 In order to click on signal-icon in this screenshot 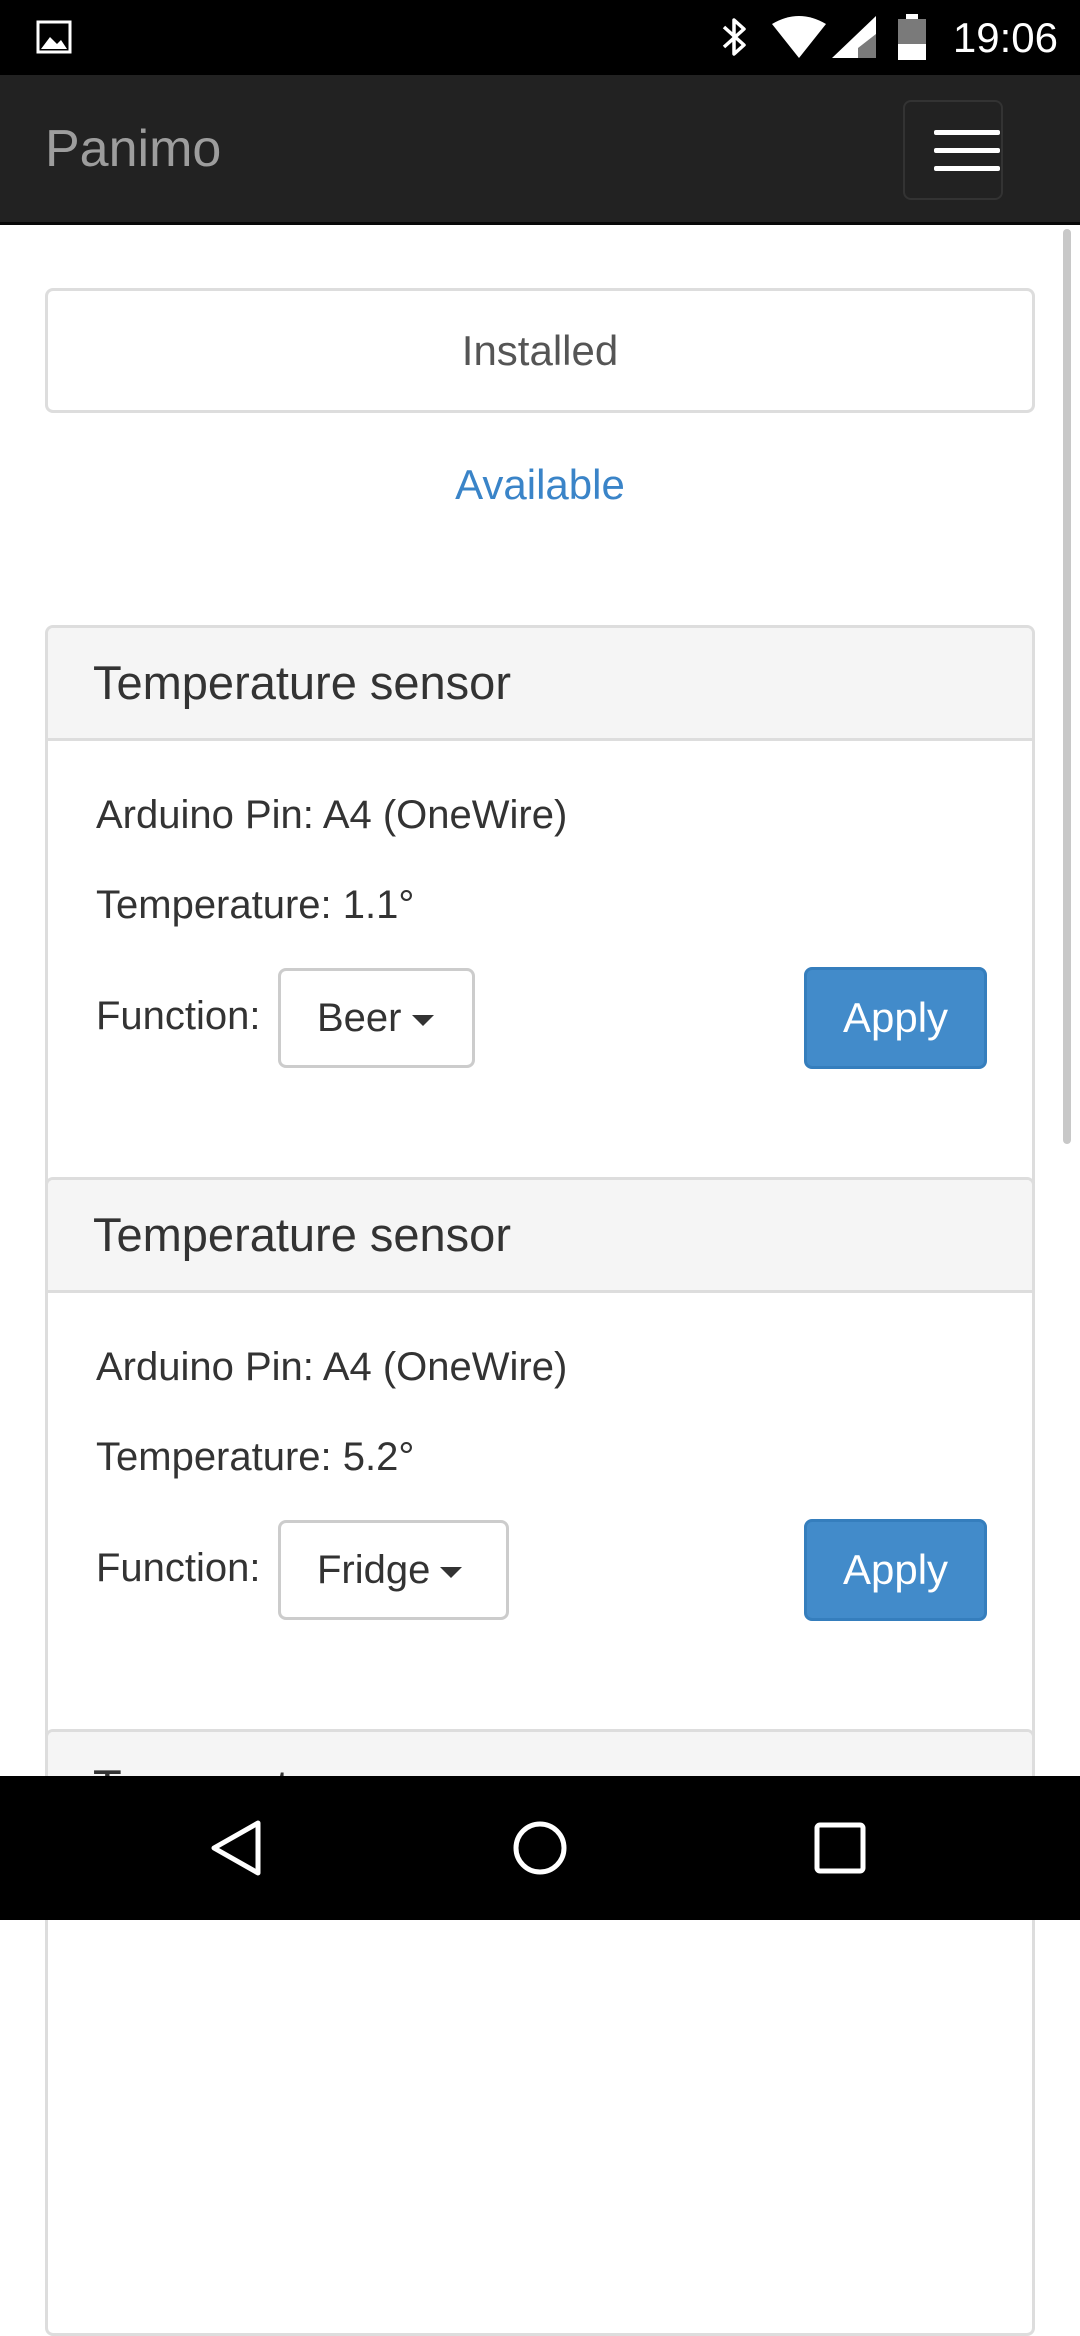, I will do `click(854, 39)`.